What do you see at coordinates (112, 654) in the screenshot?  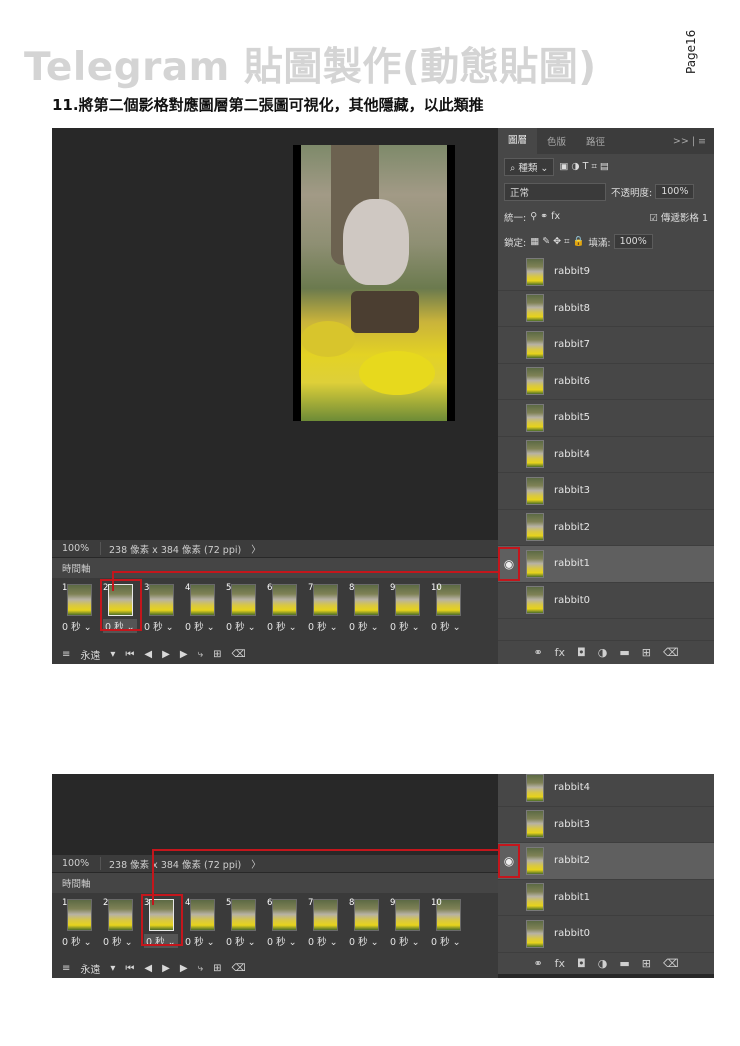 I see `loop-dropdown-icon: ▾` at bounding box center [112, 654].